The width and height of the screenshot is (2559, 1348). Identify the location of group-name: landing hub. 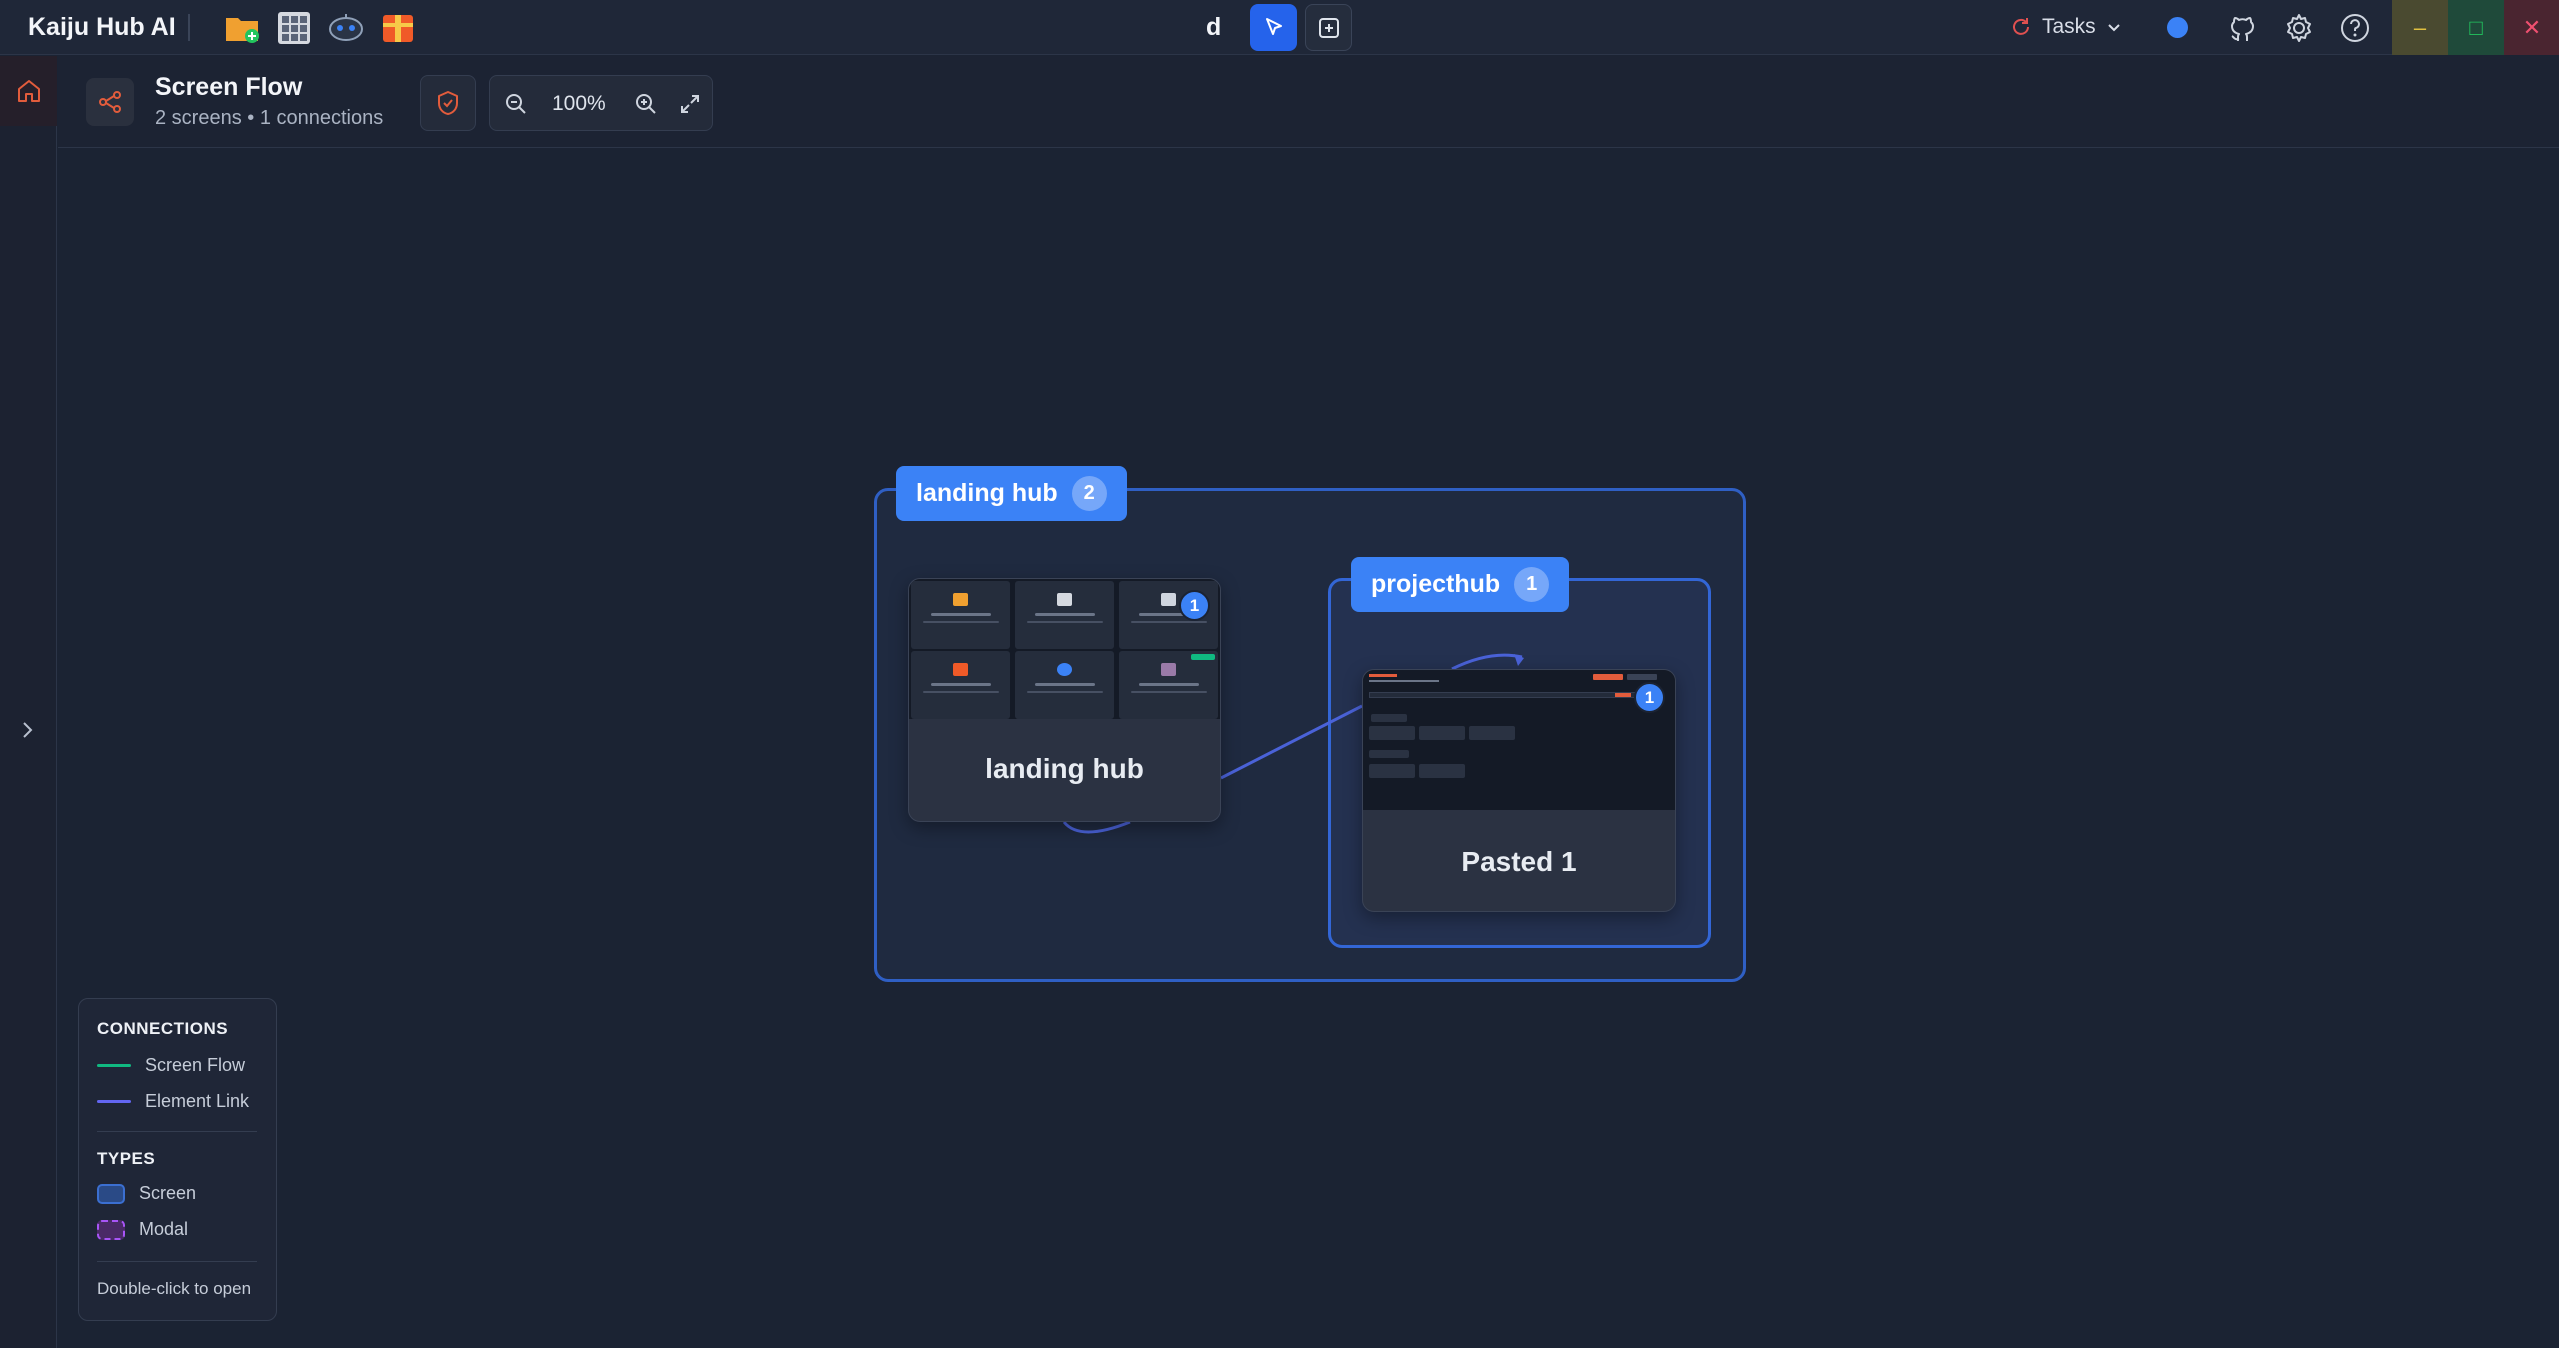
(987, 493).